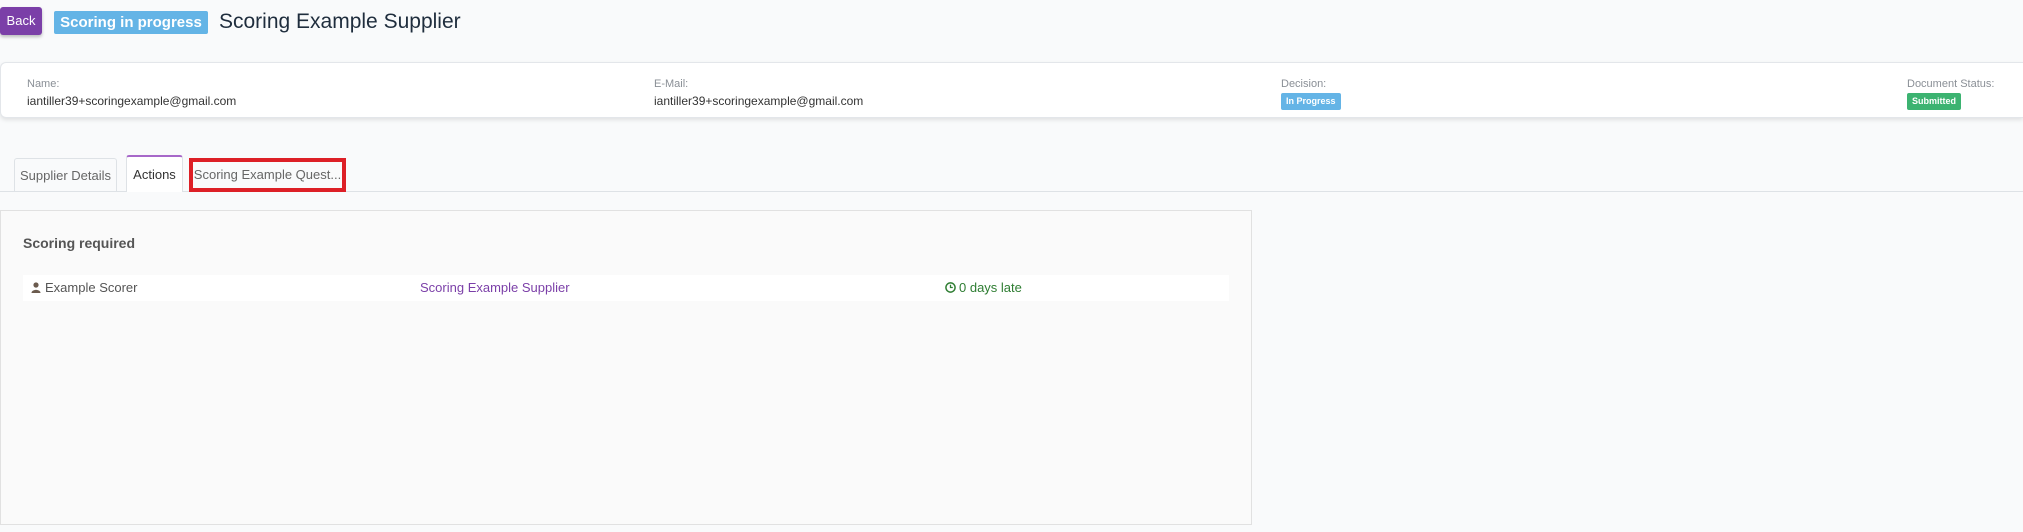 This screenshot has width=2023, height=532. What do you see at coordinates (759, 101) in the screenshot?
I see `email-value: iantiller39+scoringexample@gmail.com` at bounding box center [759, 101].